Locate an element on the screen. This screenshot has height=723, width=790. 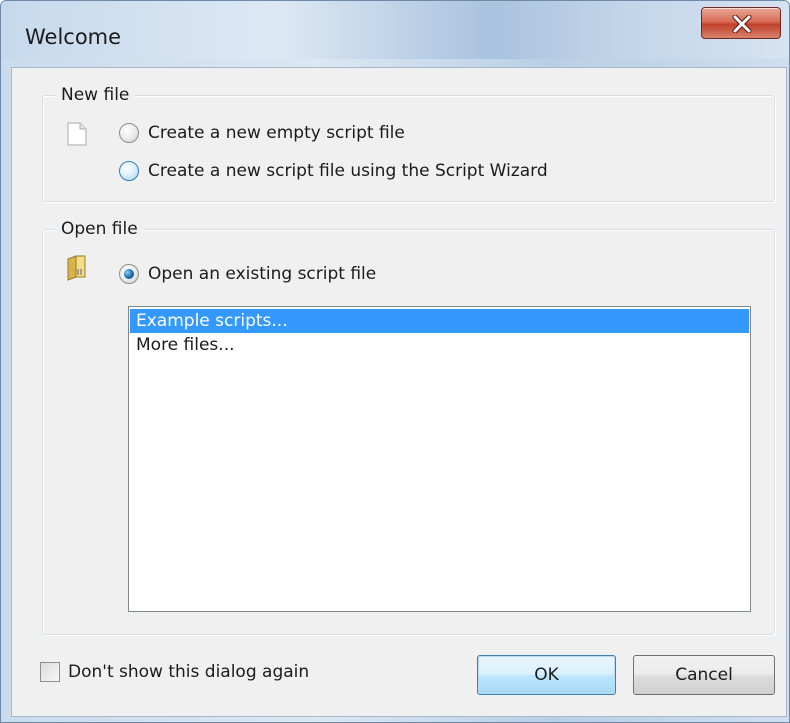
open-existing-script-option: Open an existing script file is located at coordinates (247, 274).